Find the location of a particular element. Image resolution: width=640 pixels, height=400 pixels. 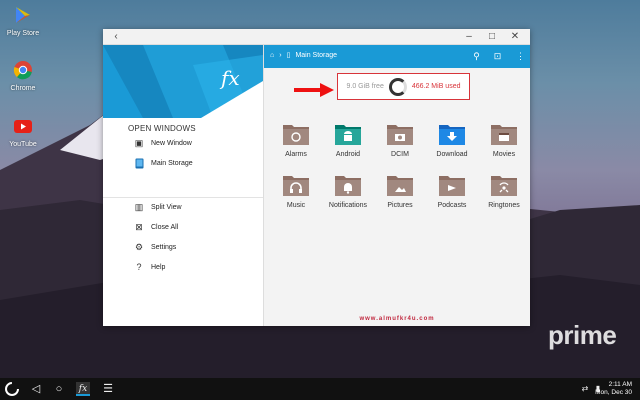

play-store-shortcut: Play Store is located at coordinates (23, 21).